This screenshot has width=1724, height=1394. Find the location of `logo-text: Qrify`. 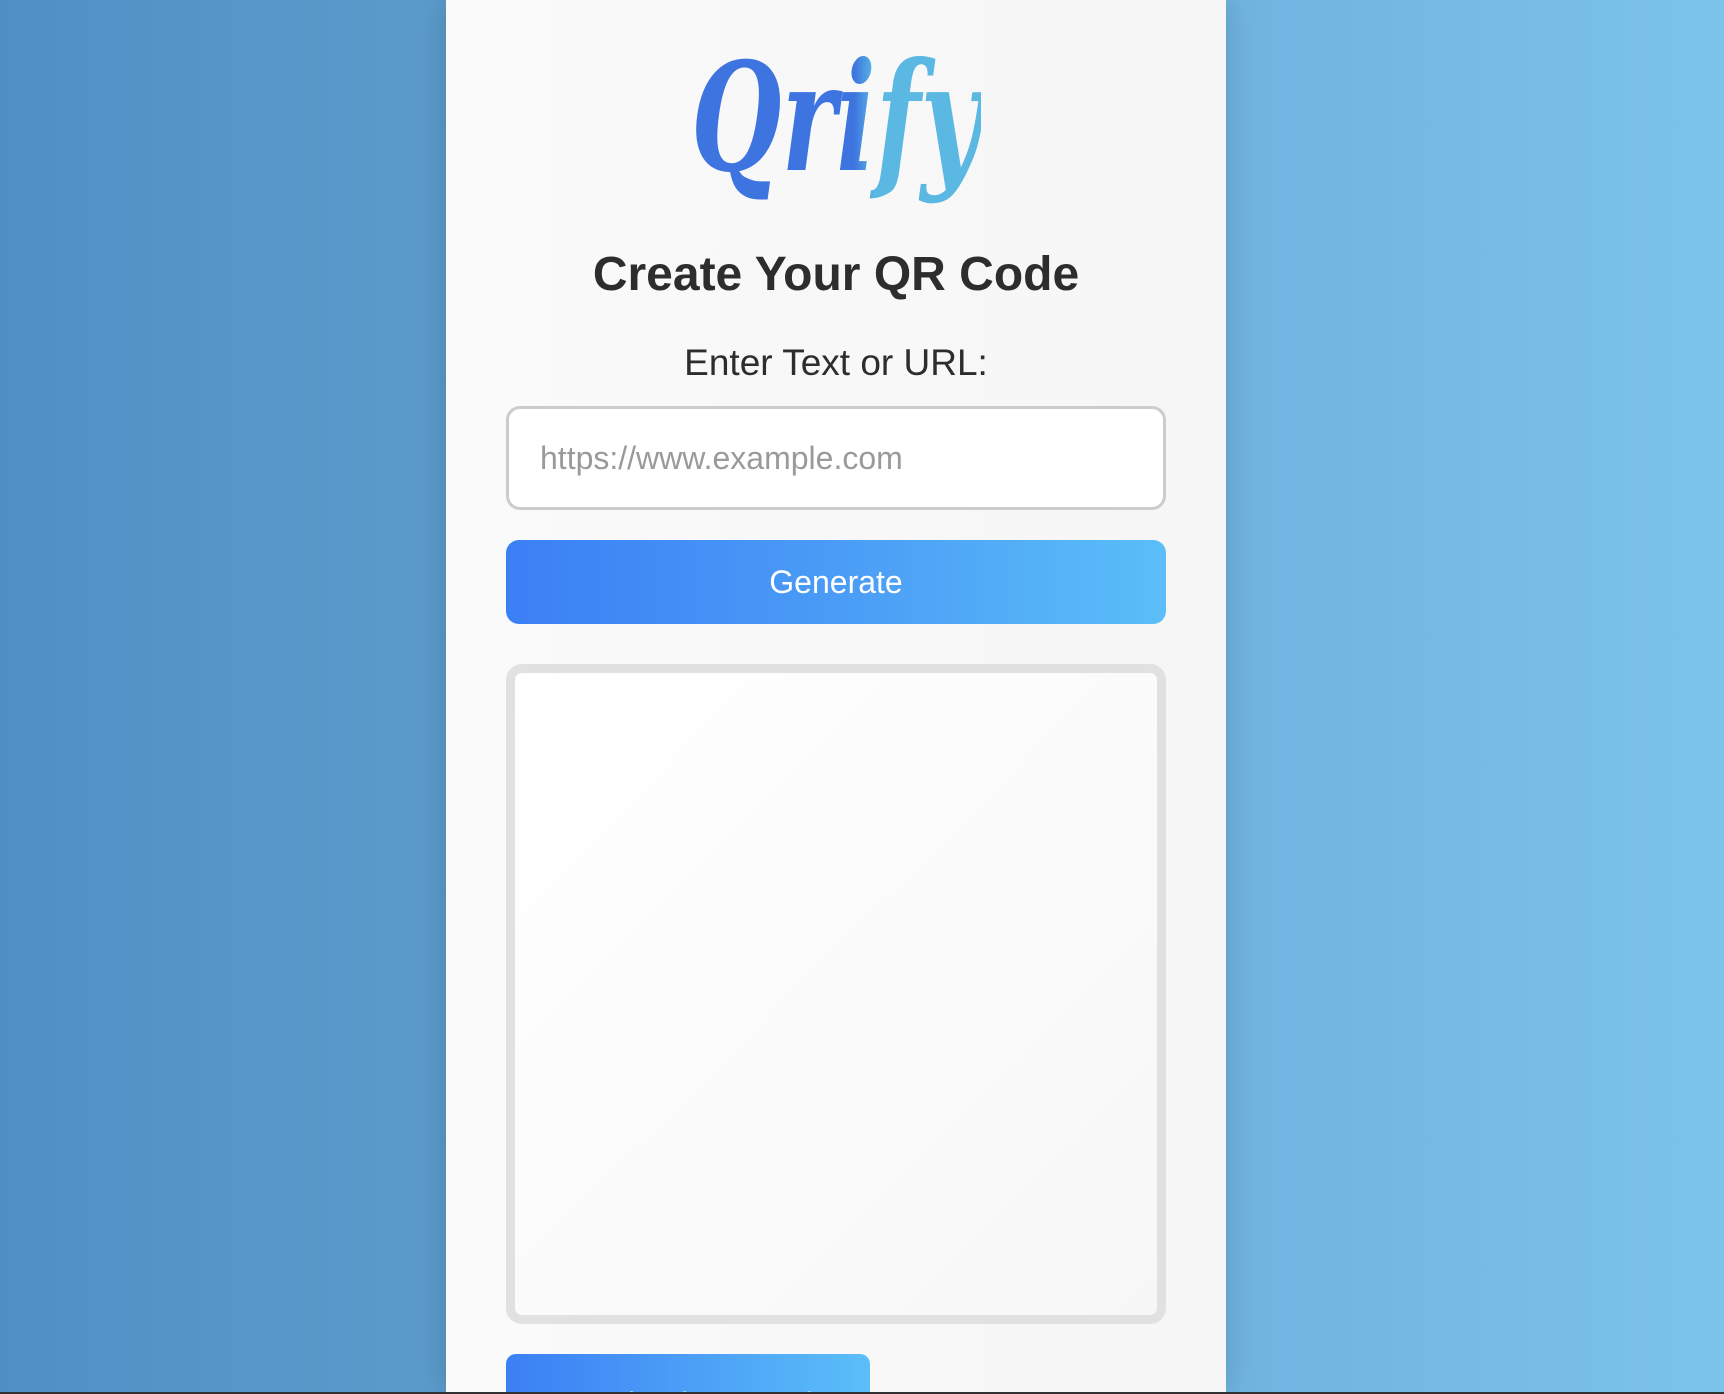

logo-text: Qrify is located at coordinates (836, 127).